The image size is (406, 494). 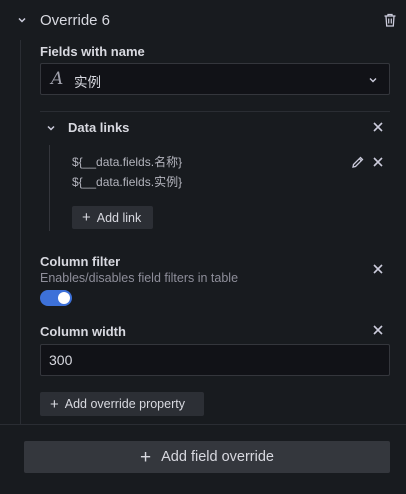 I want to click on column-filter-toggle, so click(x=56, y=298).